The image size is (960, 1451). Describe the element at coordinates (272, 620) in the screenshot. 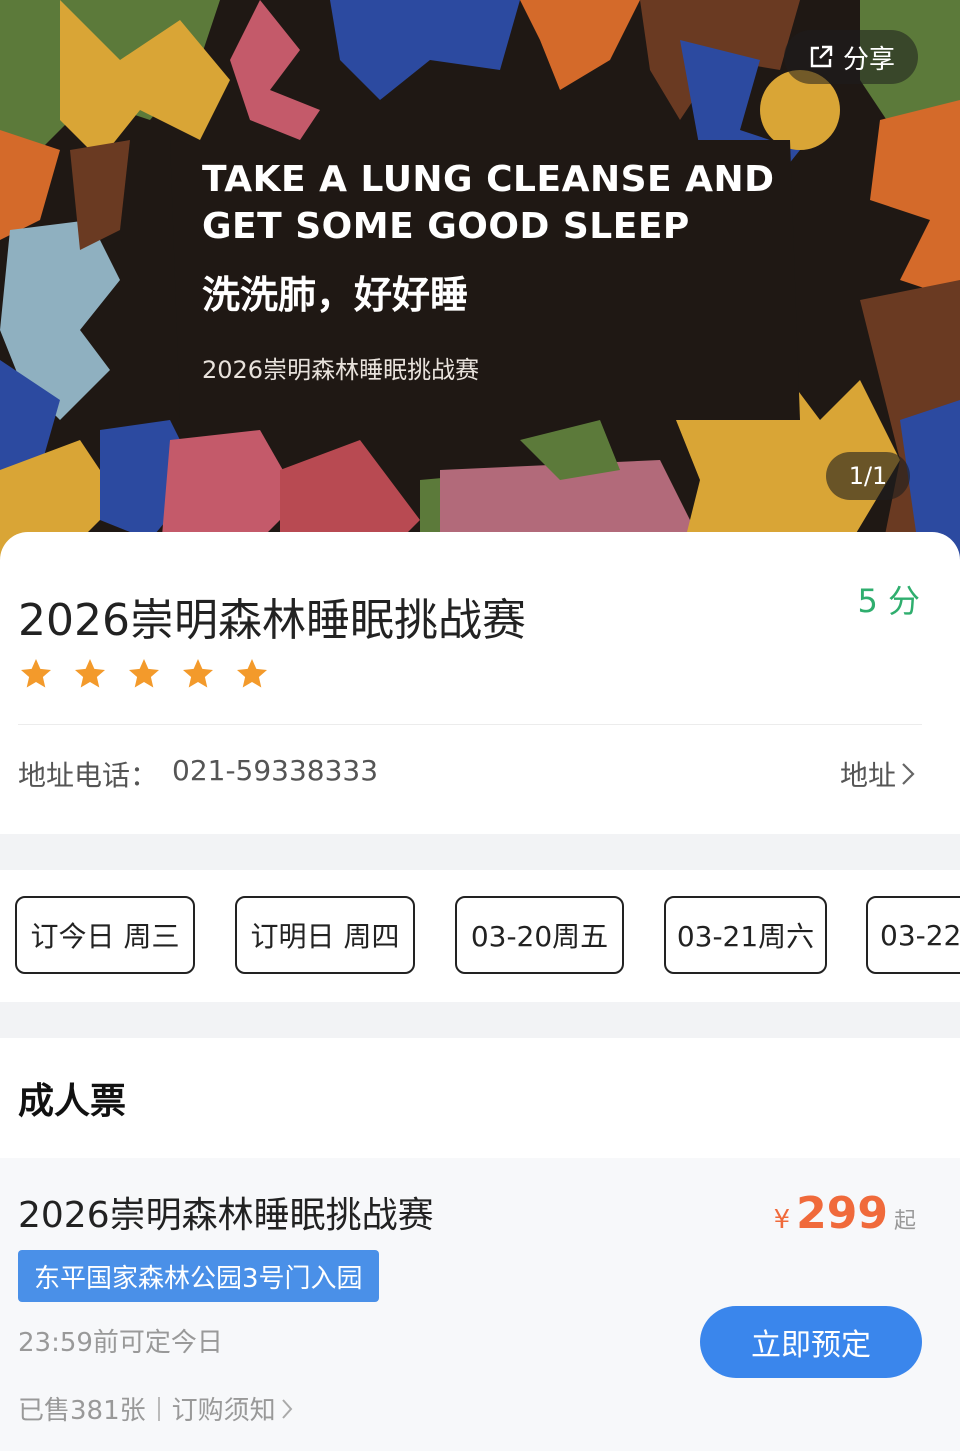

I see `event-title: 2026崇明森林睡眠挑战赛` at that location.